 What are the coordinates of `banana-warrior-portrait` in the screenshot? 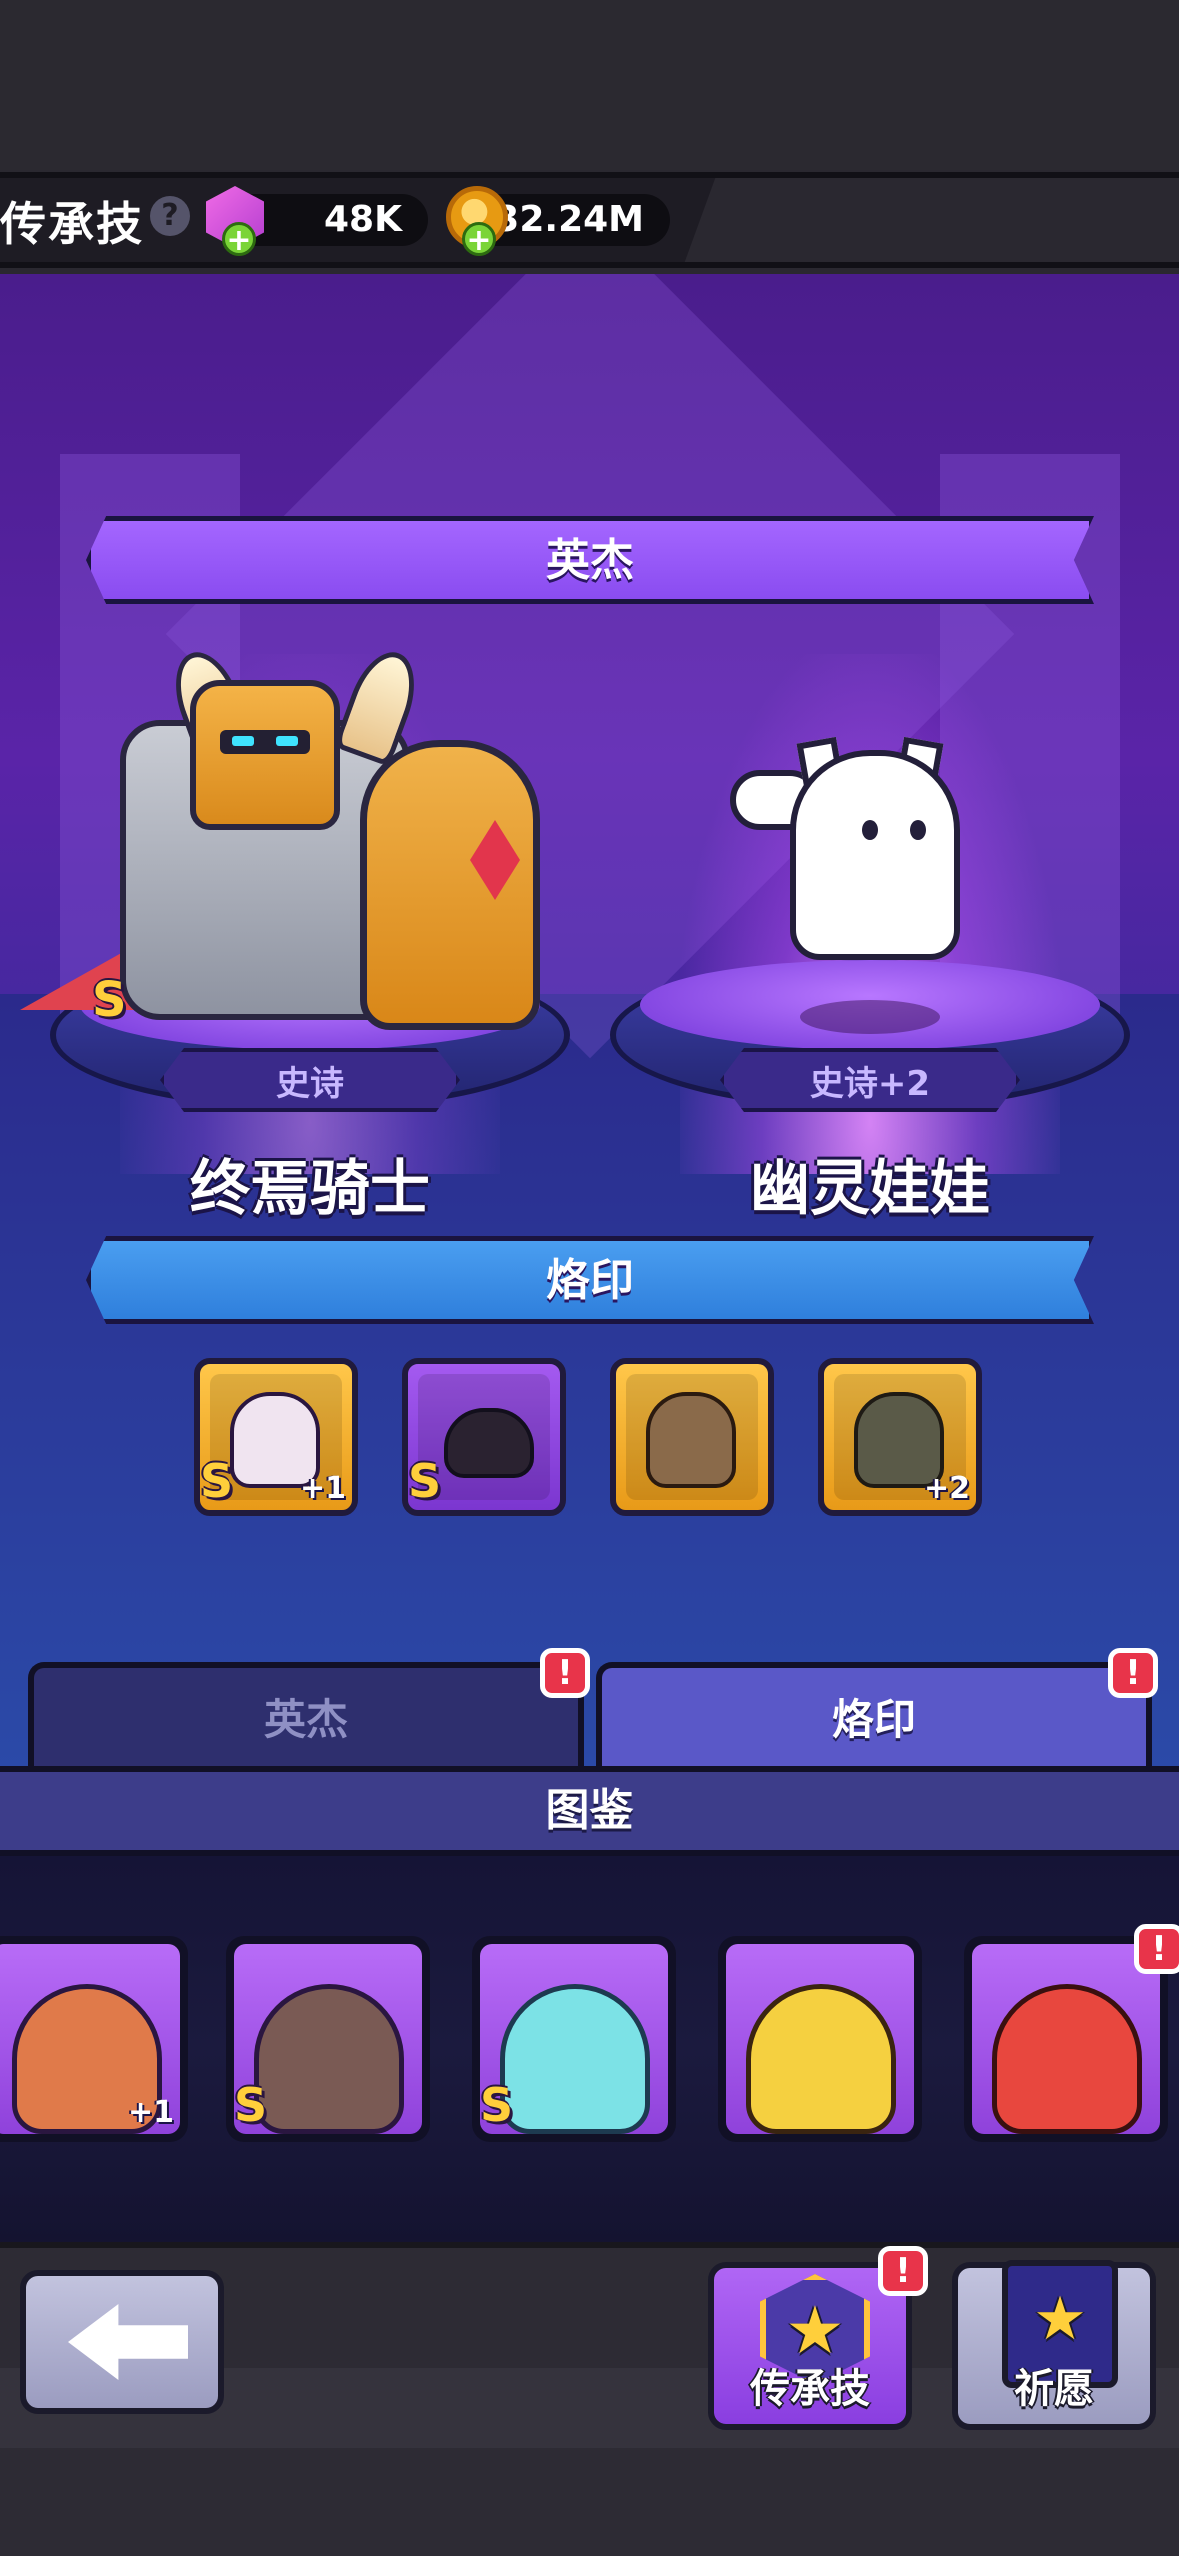 It's located at (821, 2059).